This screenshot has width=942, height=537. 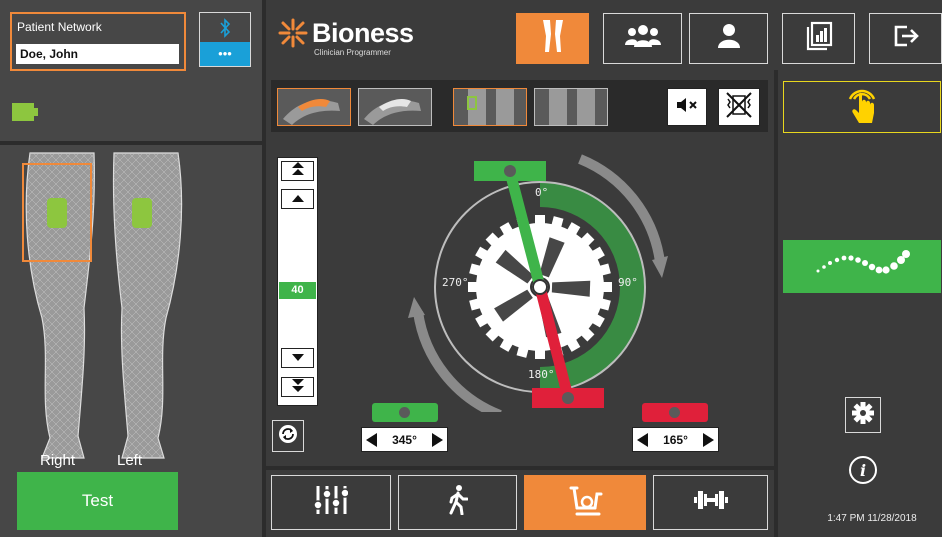 What do you see at coordinates (541, 374) in the screenshot?
I see `angle-label-180: 180°` at bounding box center [541, 374].